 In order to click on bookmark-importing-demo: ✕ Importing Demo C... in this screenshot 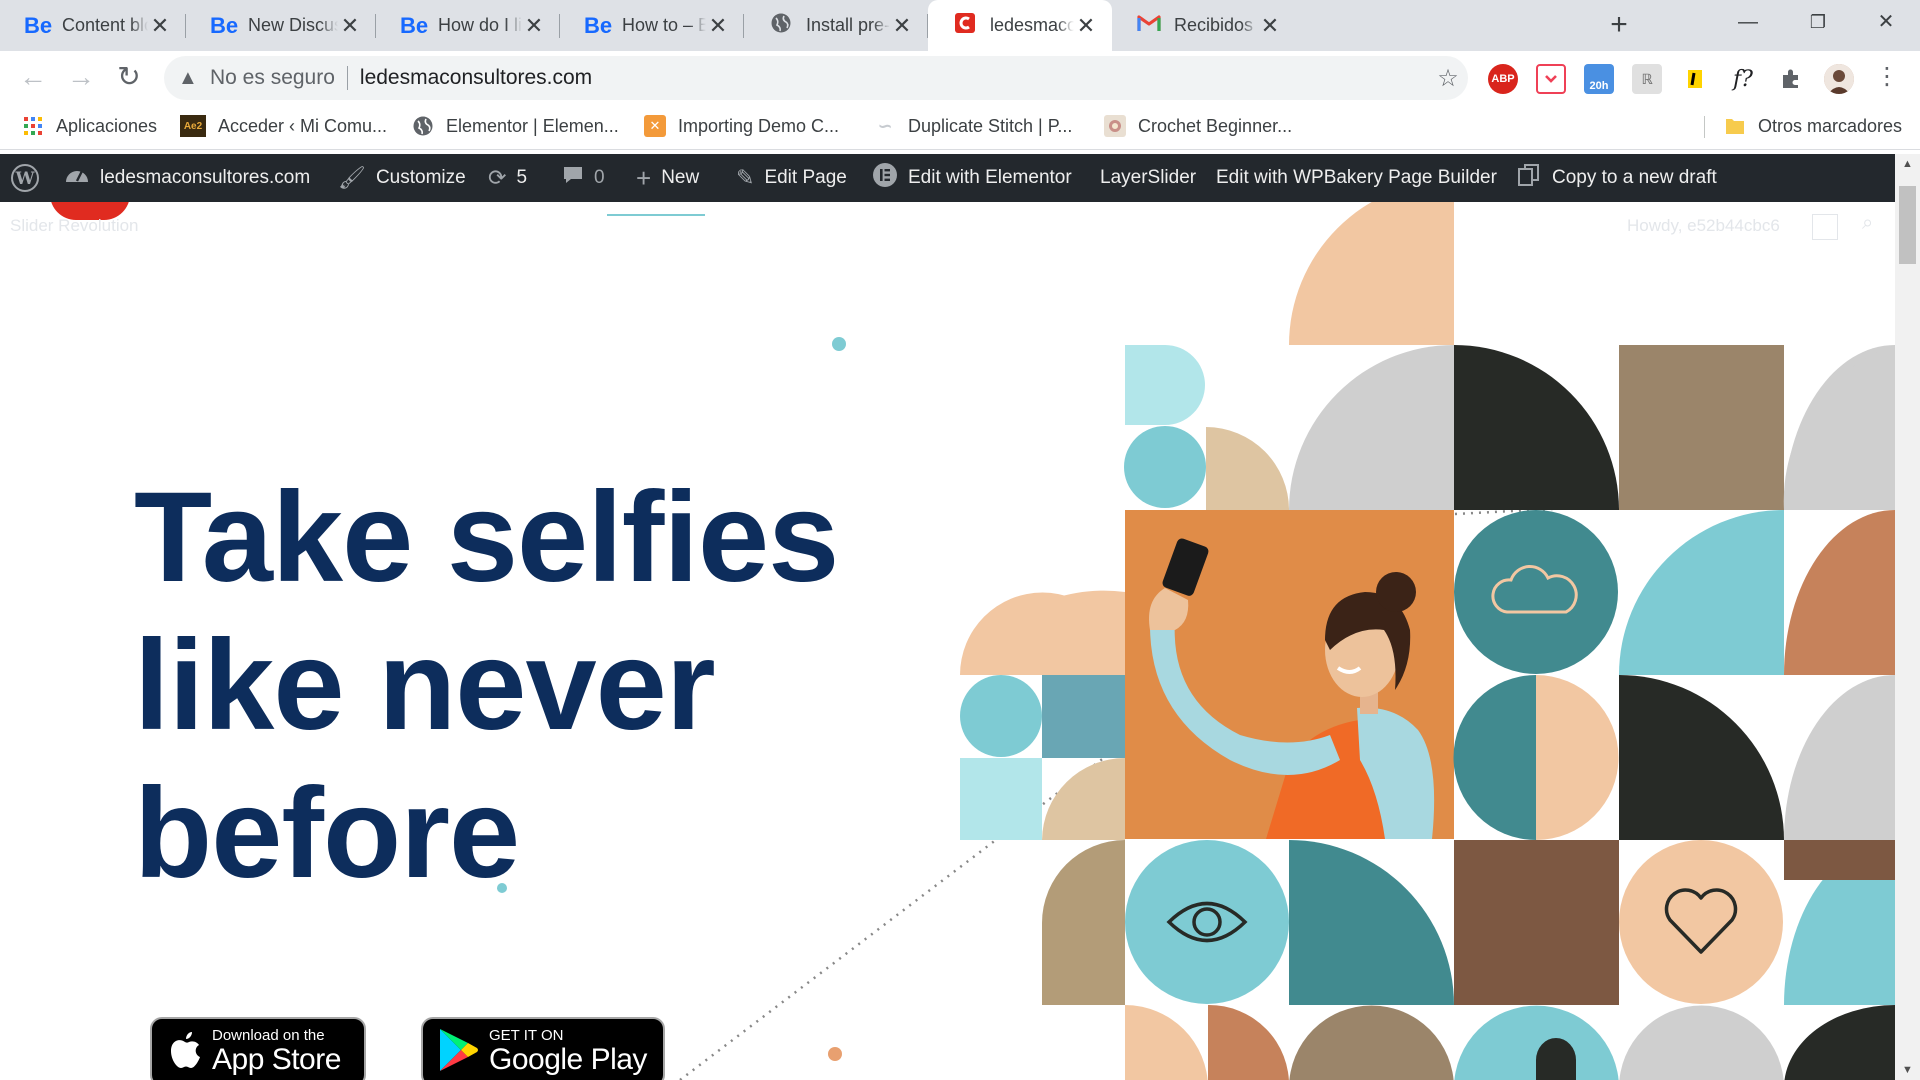, I will do `click(741, 126)`.